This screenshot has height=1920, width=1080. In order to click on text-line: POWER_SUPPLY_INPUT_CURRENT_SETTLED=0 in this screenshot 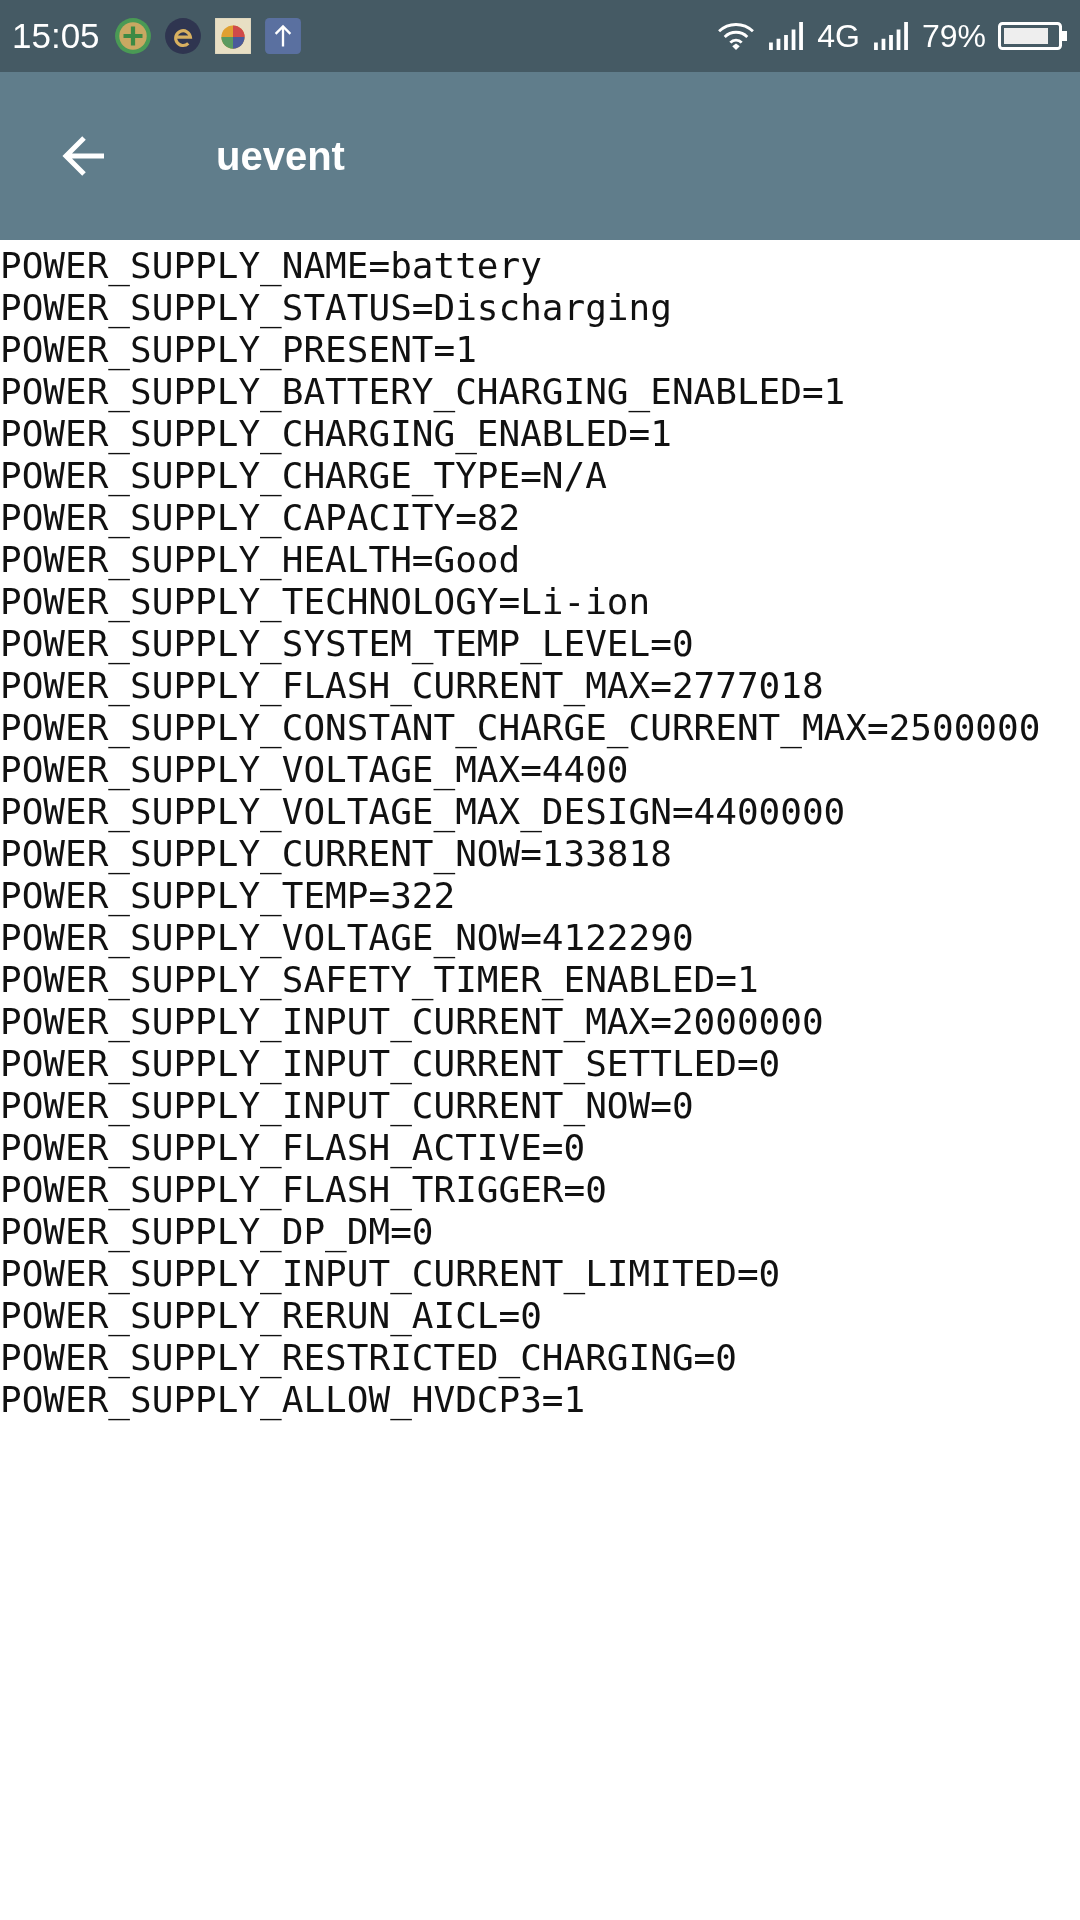, I will do `click(391, 1064)`.